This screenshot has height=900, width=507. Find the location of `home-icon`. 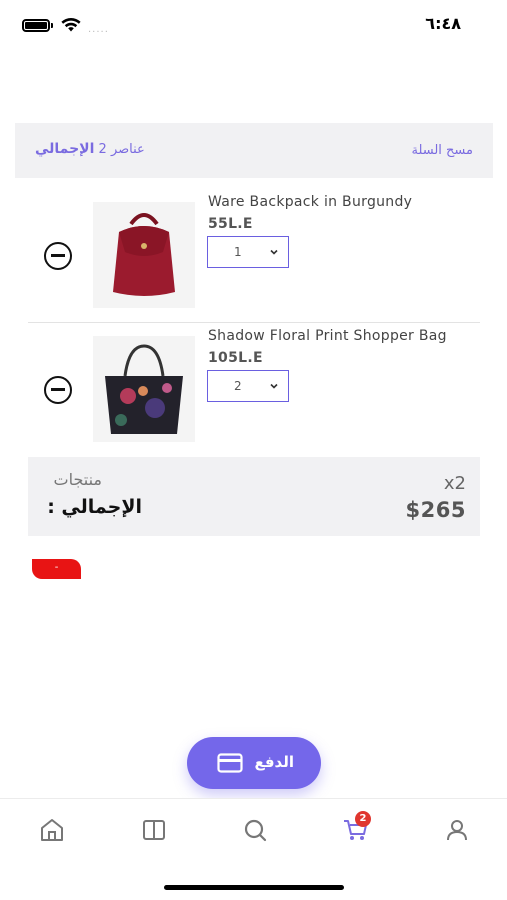

home-icon is located at coordinates (52, 830).